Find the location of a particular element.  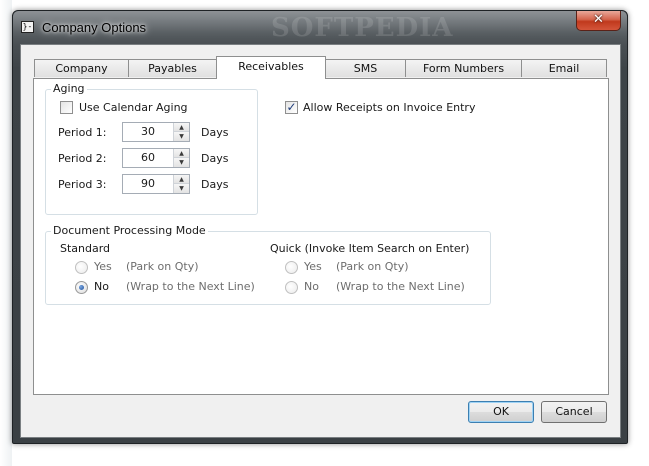

standard-heading: Standard is located at coordinates (85, 248).